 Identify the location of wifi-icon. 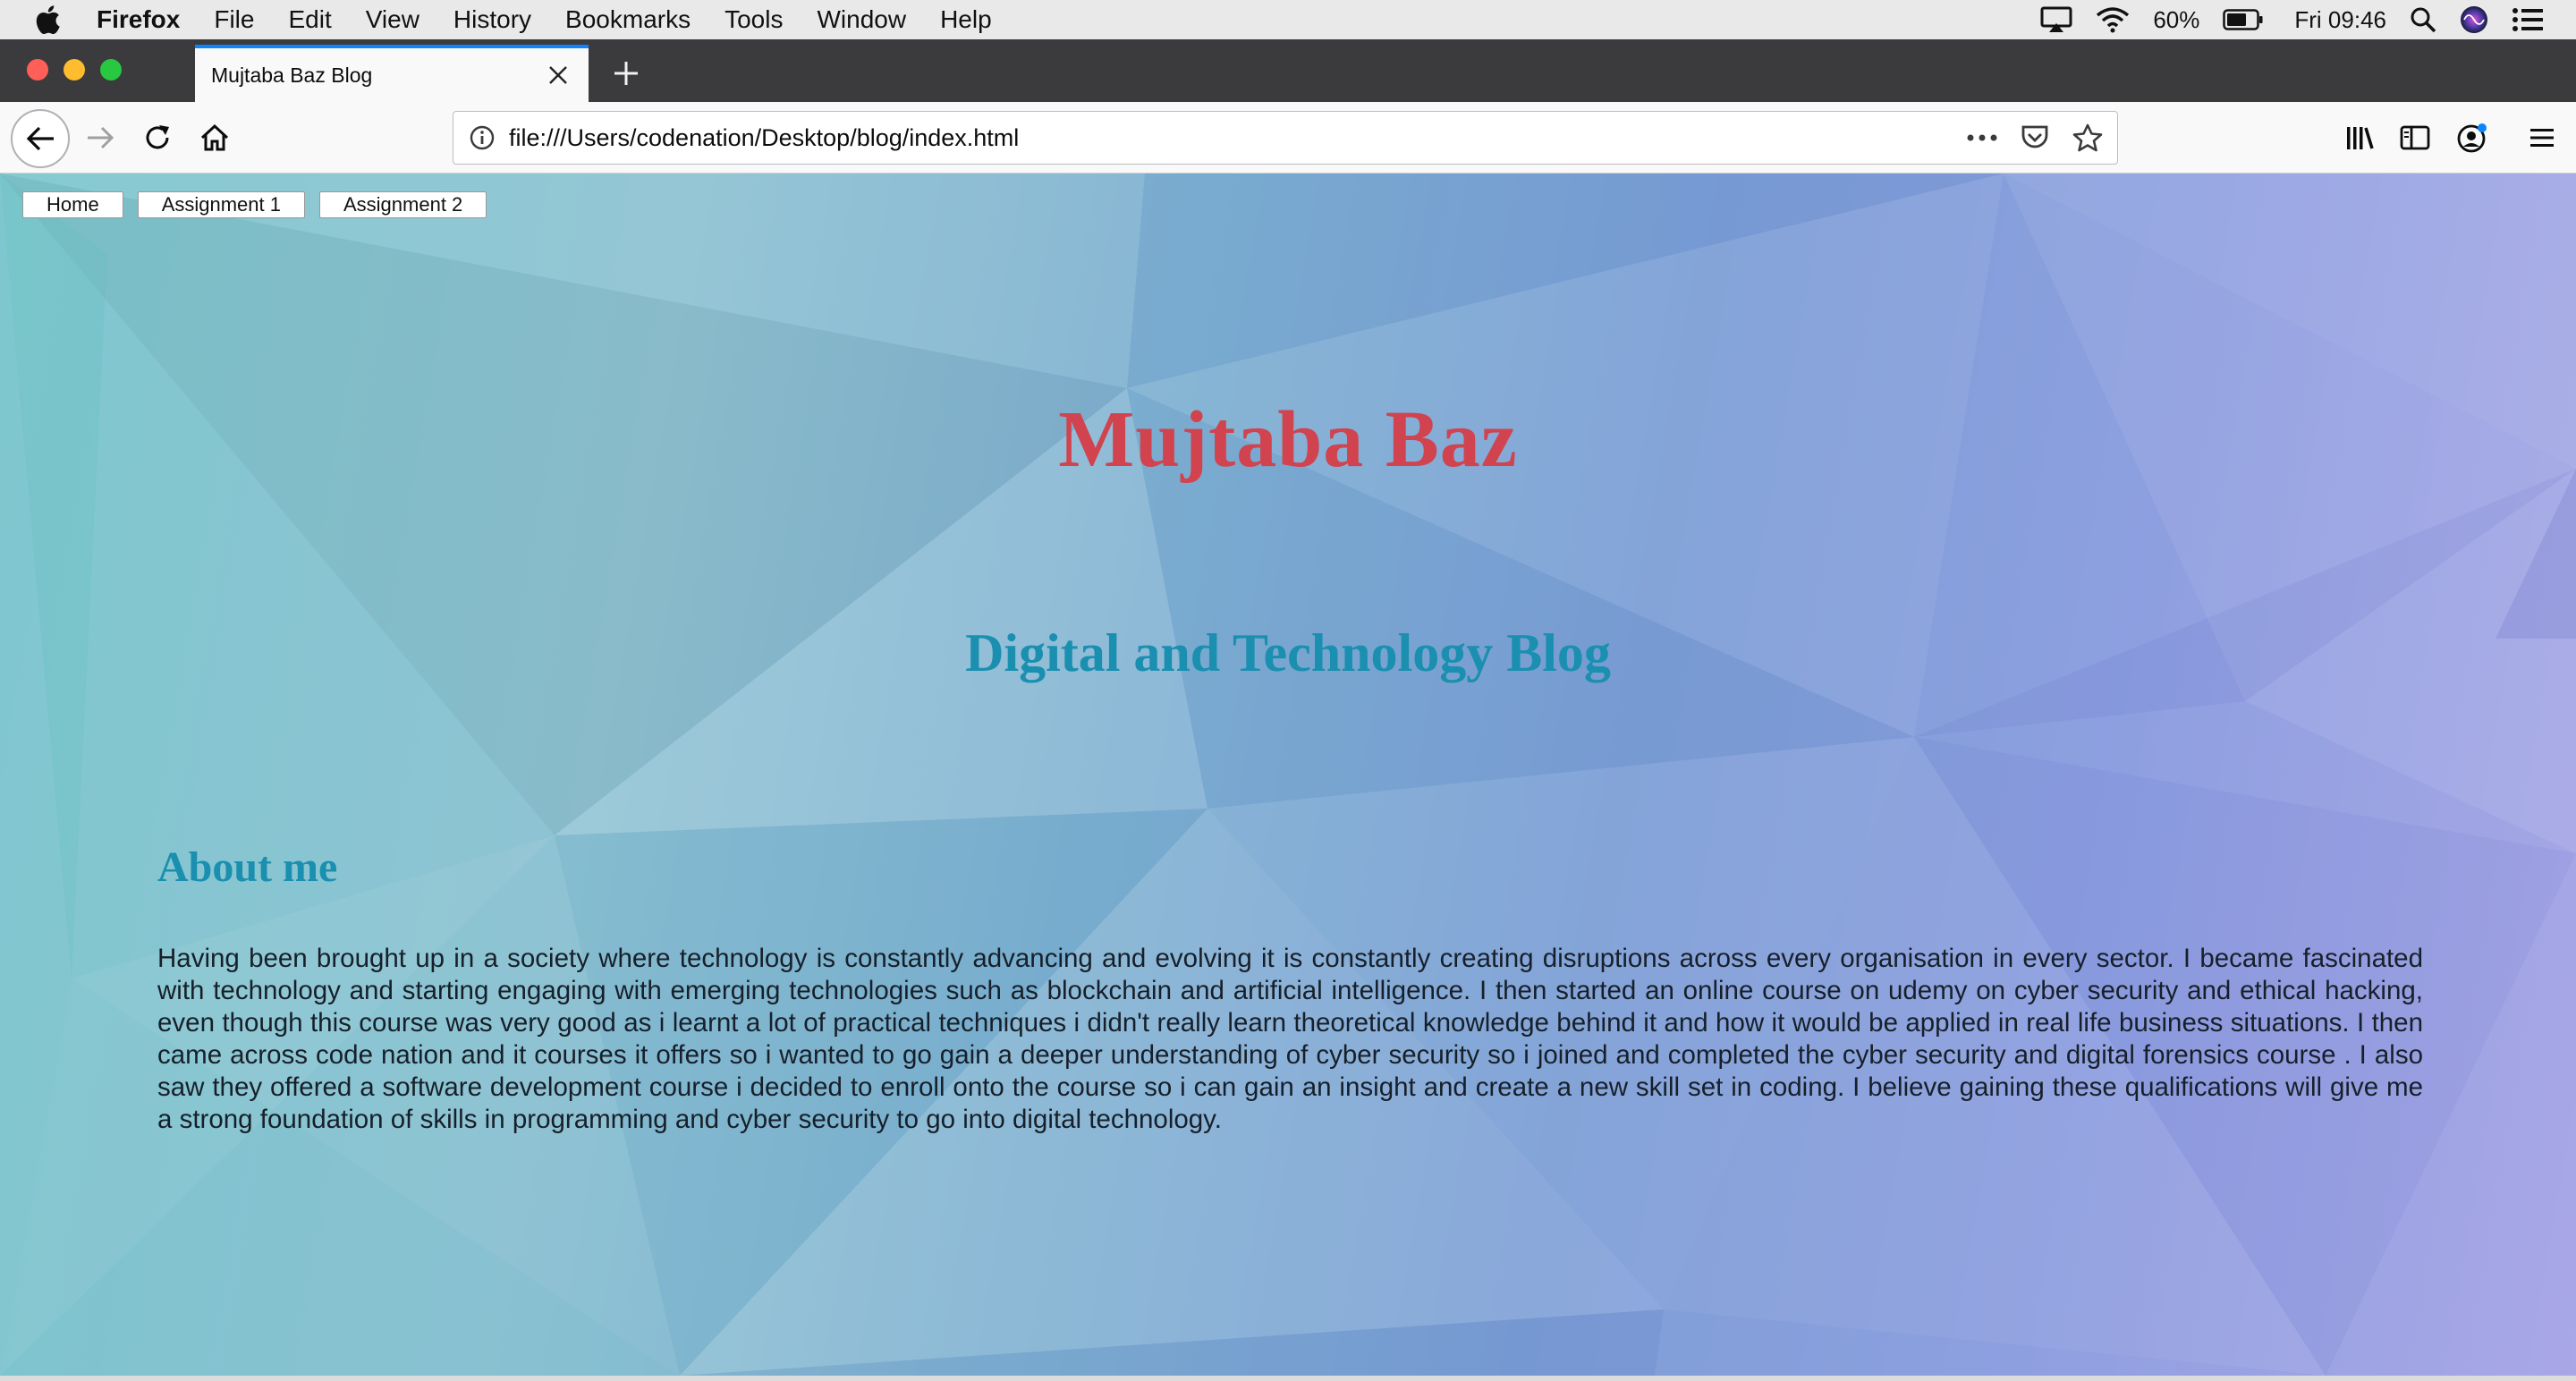
(2113, 19).